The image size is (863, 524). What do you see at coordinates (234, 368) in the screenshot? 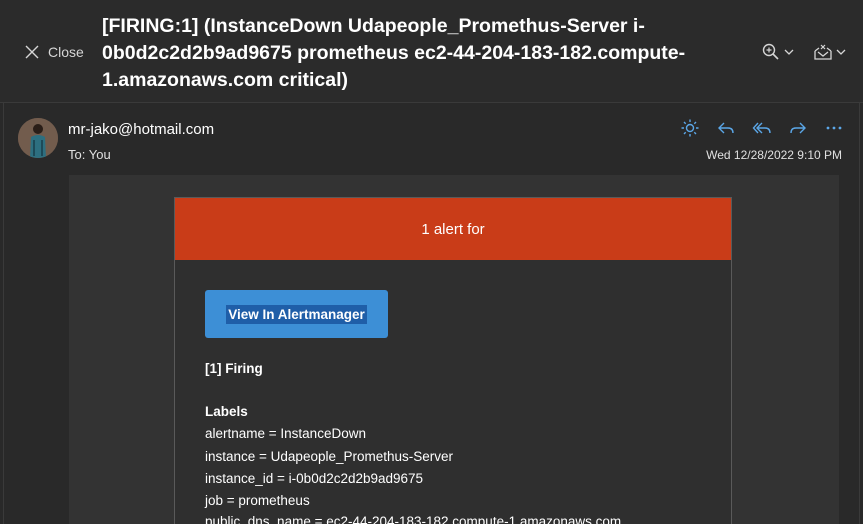
I see `firing-count: [1] Firing` at bounding box center [234, 368].